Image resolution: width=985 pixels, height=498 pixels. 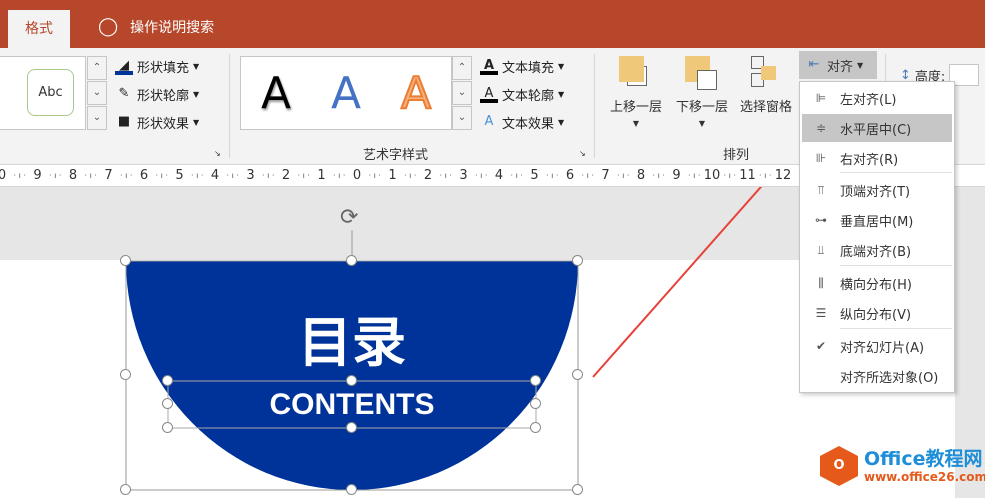 What do you see at coordinates (877, 376) in the screenshot?
I see `menu-item: 对齐所选对象(O)` at bounding box center [877, 376].